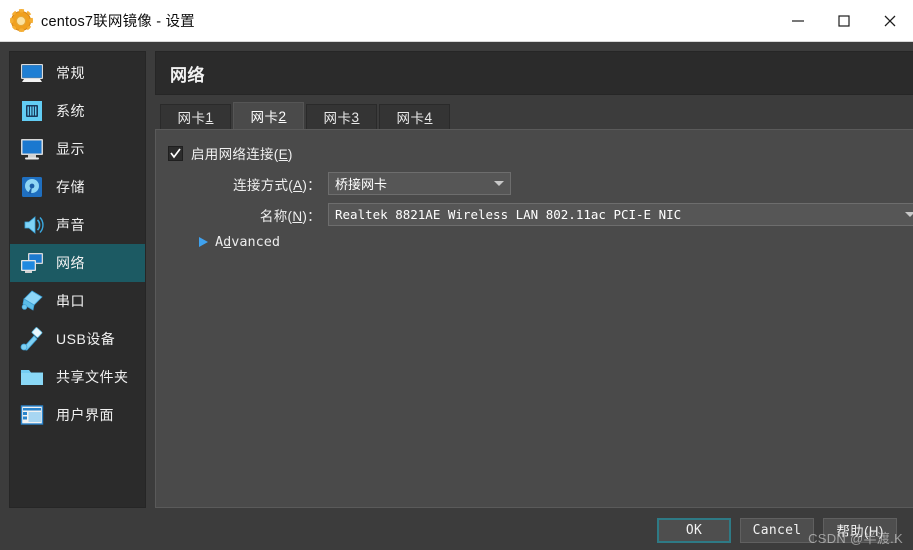  I want to click on adapter-name-label: 名称(N)：, so click(290, 216).